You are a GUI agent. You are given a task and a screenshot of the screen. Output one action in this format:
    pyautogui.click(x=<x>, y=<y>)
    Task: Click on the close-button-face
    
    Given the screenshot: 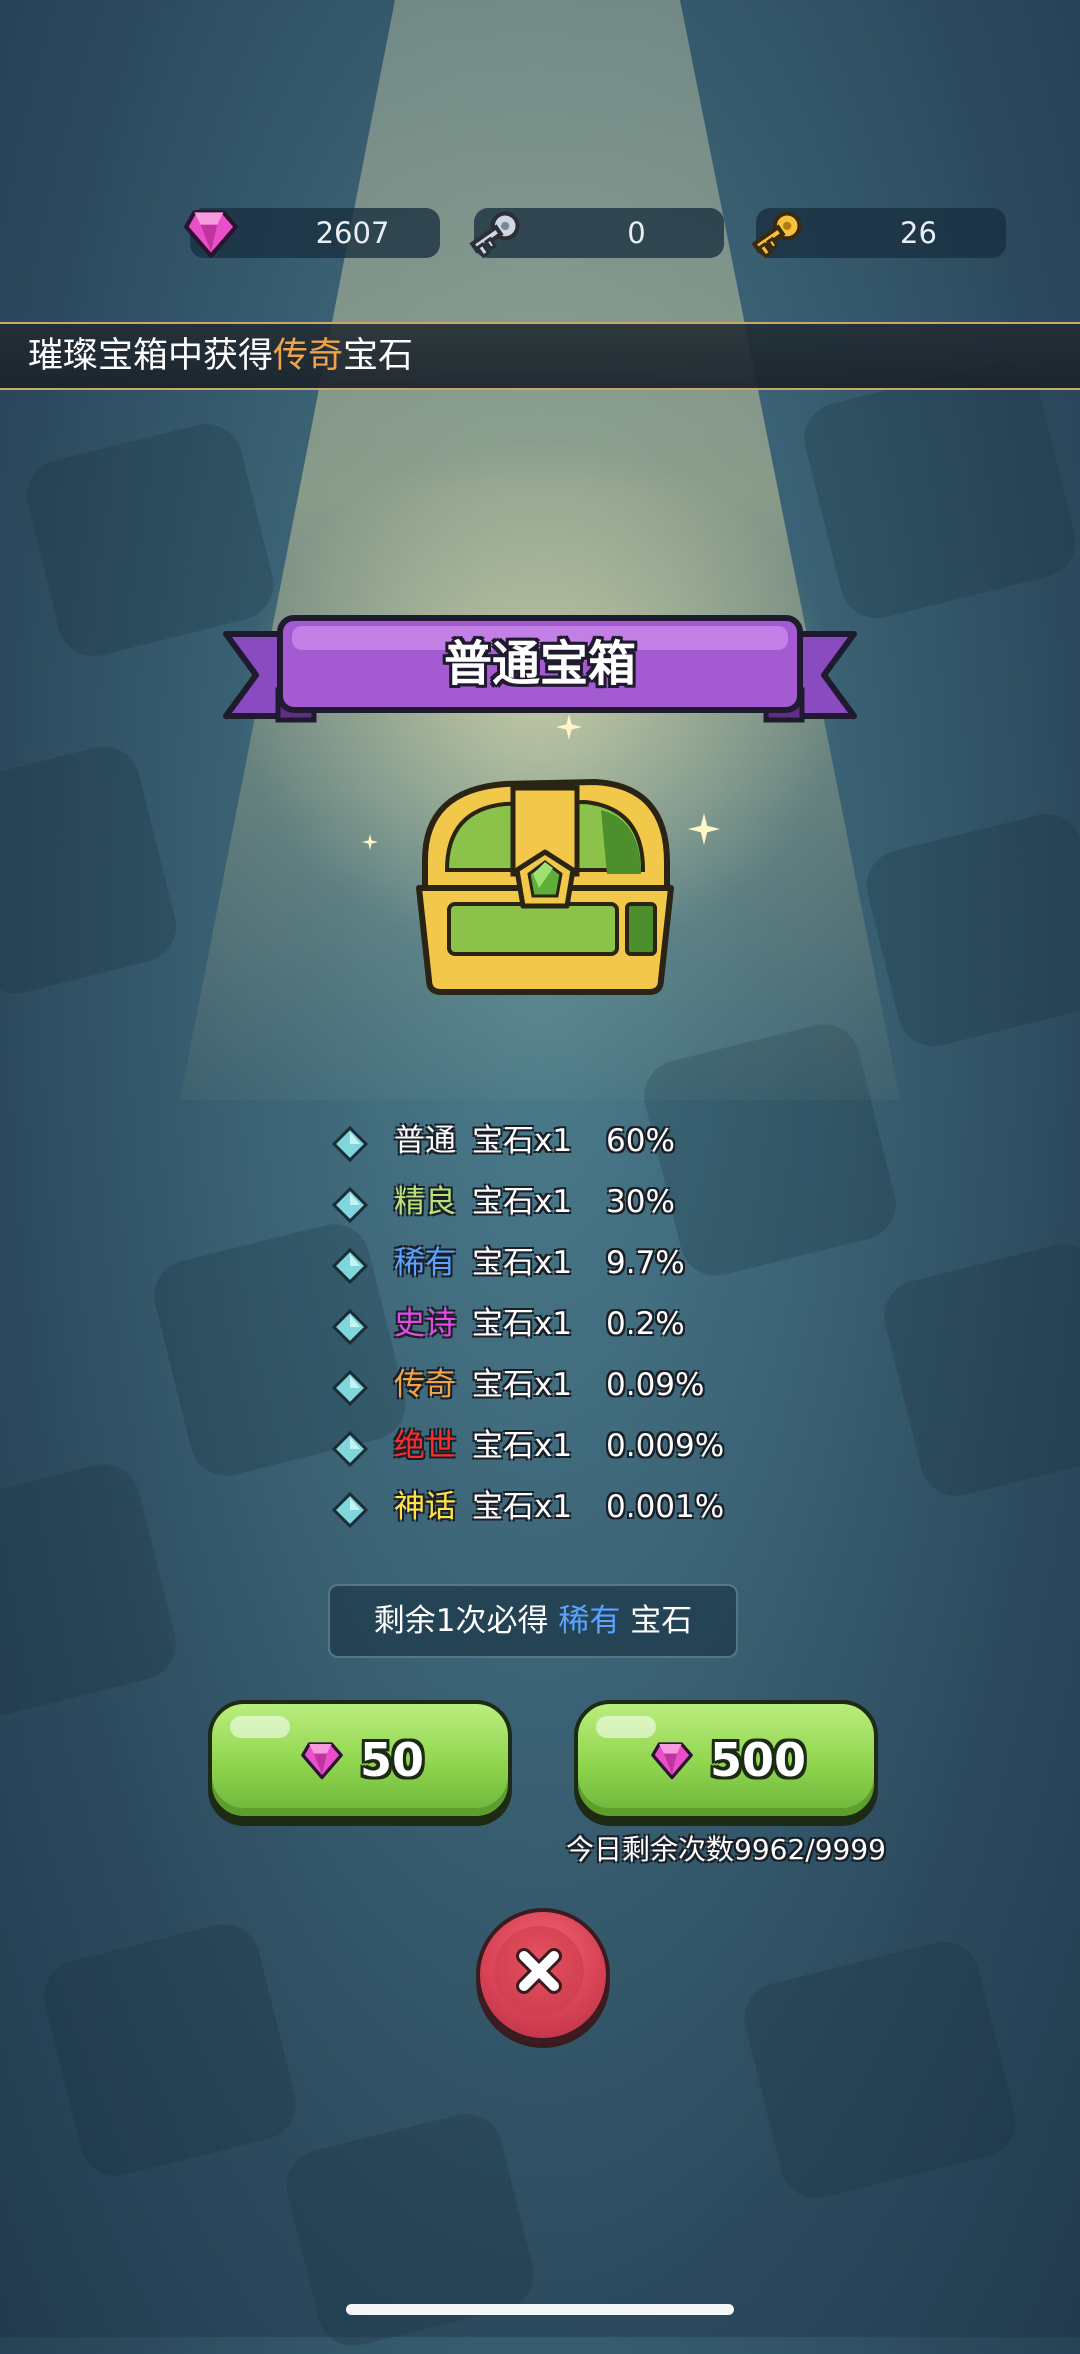 What is the action you would take?
    pyautogui.click(x=539, y=1971)
    